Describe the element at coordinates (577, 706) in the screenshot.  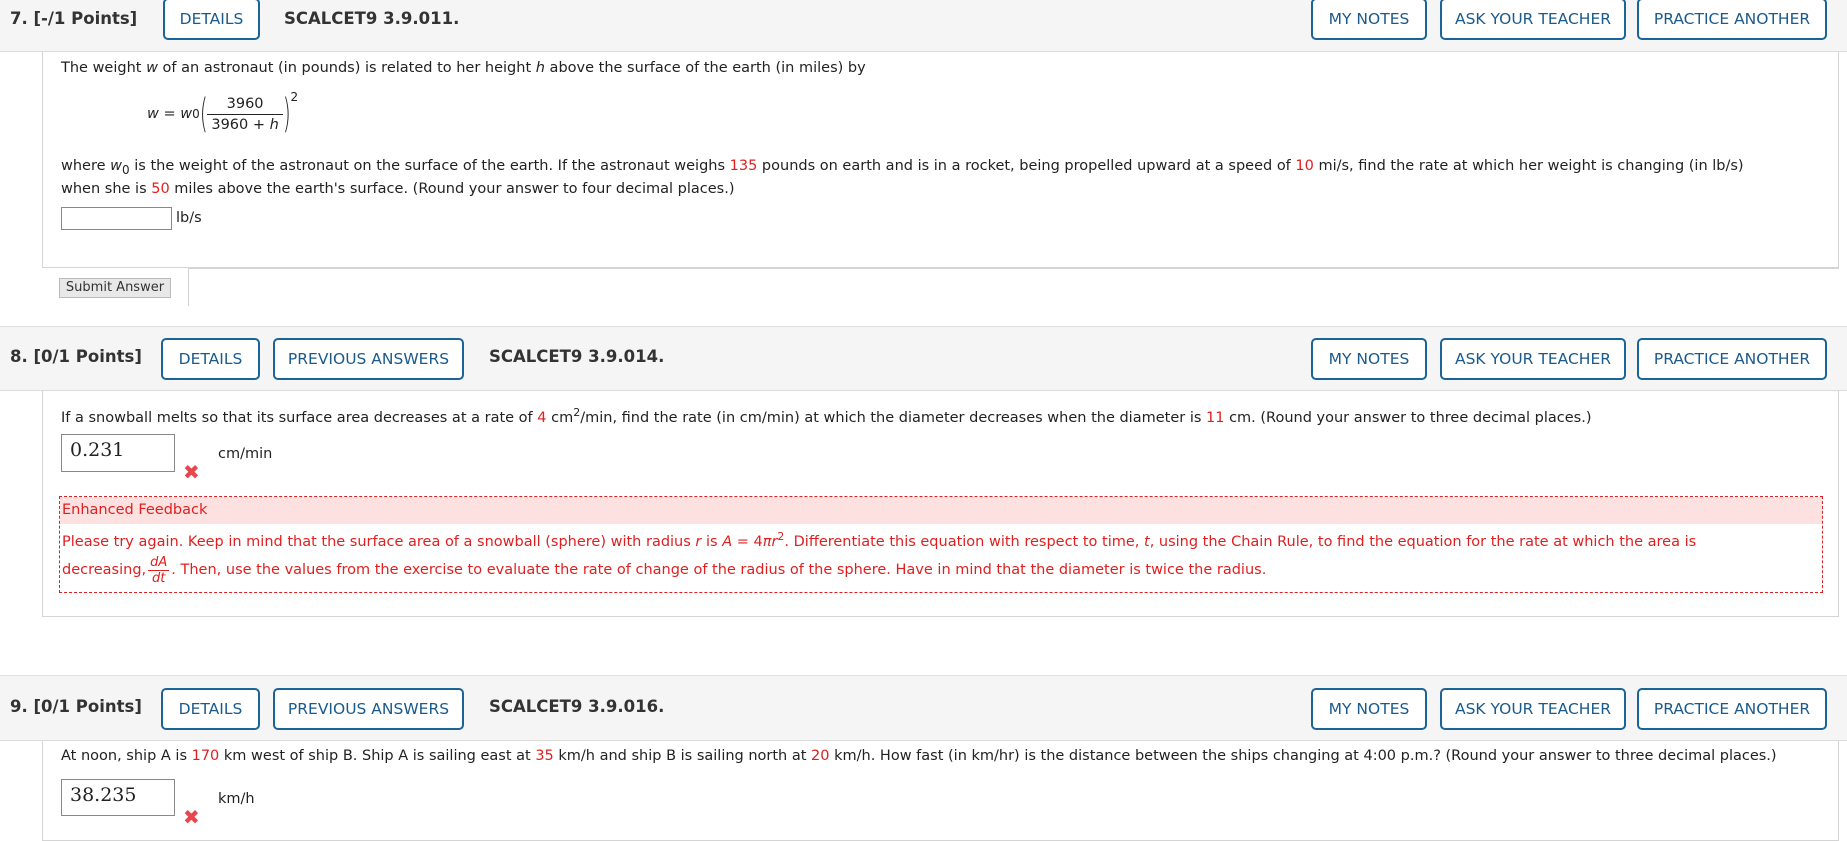
I see `q9-code: SCALCET9 3.9.016.` at that location.